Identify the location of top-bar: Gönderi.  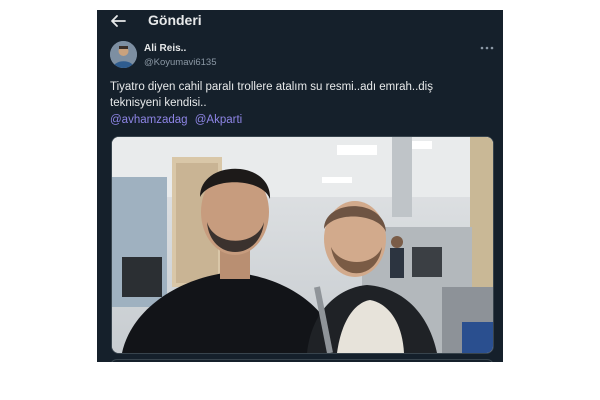
(300, 21).